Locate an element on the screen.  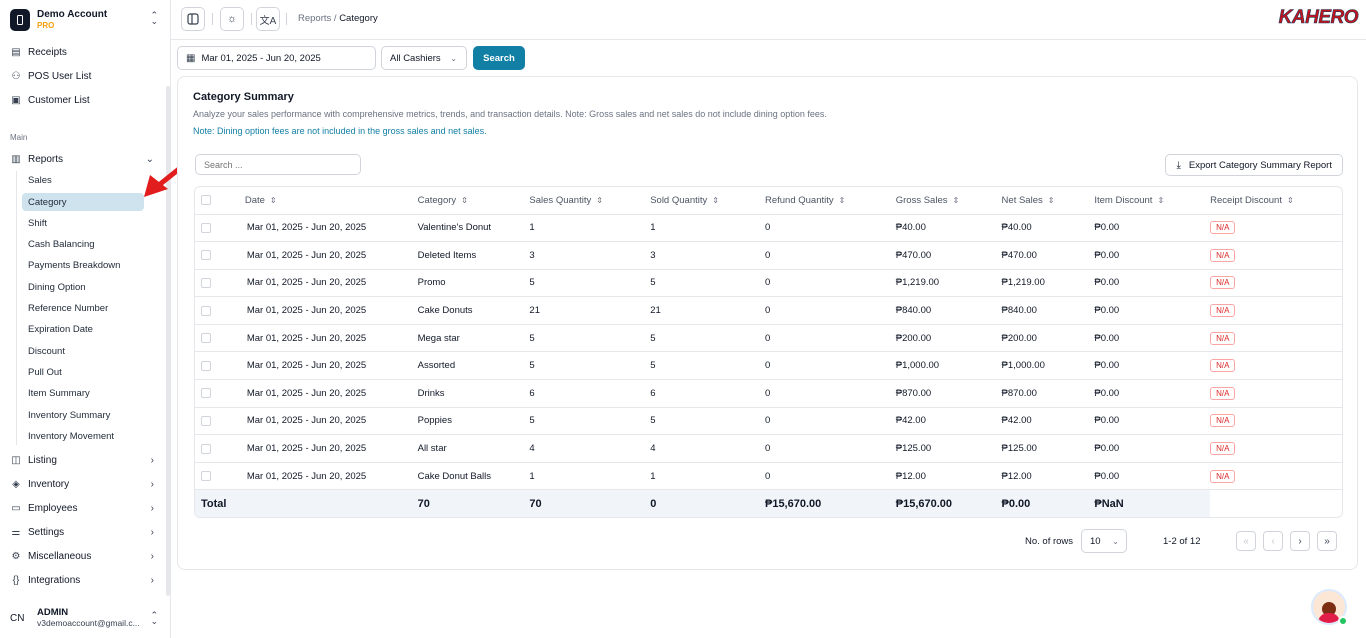
user-menu: CN ADMIN v3demoaccount@gmail.c... ⌃ ⌄ is located at coordinates (86, 618).